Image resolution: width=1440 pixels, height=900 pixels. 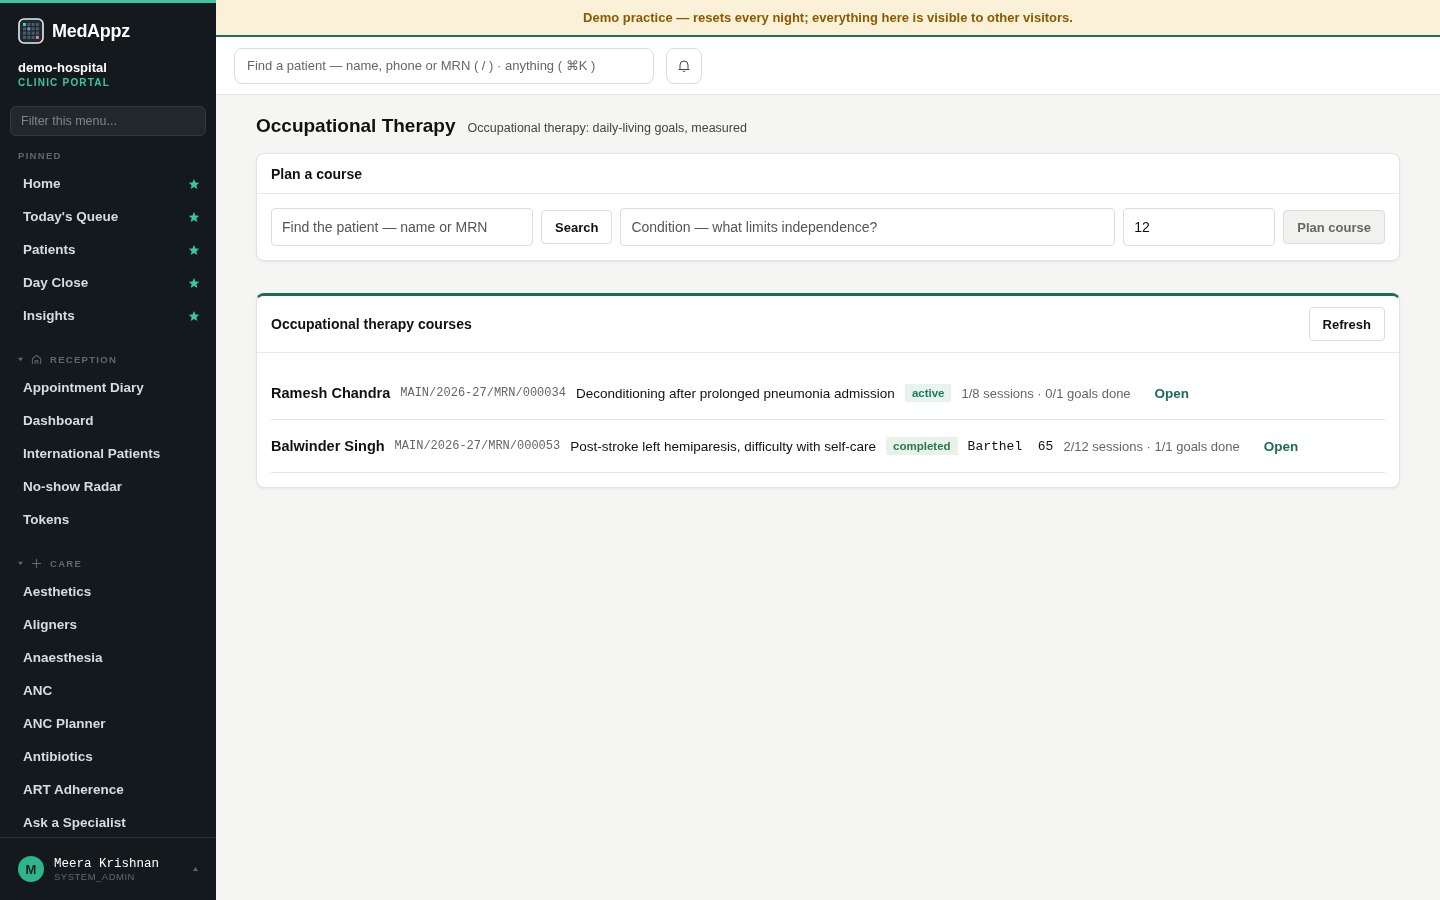 What do you see at coordinates (402, 227) in the screenshot?
I see `patient-field: Find the patient — name or MRN` at bounding box center [402, 227].